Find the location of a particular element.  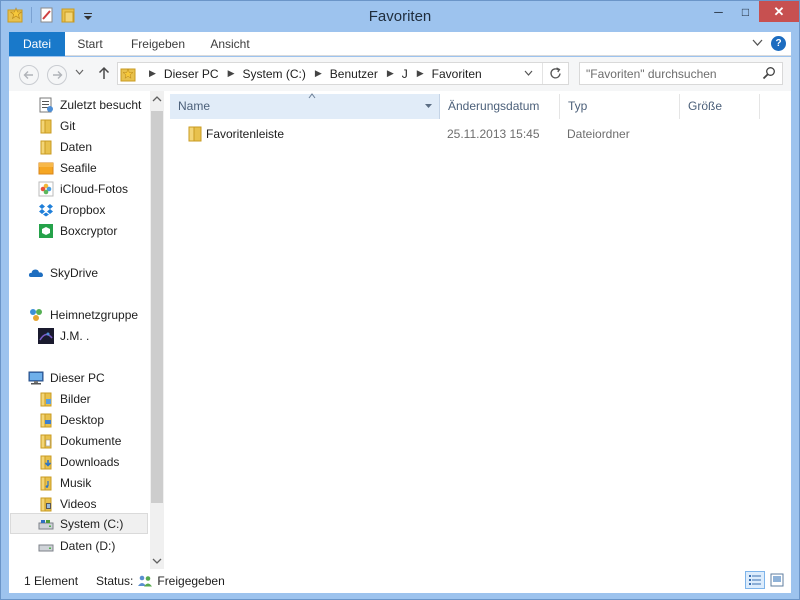

nav-item-seafile: Seafile is located at coordinates (67, 167).